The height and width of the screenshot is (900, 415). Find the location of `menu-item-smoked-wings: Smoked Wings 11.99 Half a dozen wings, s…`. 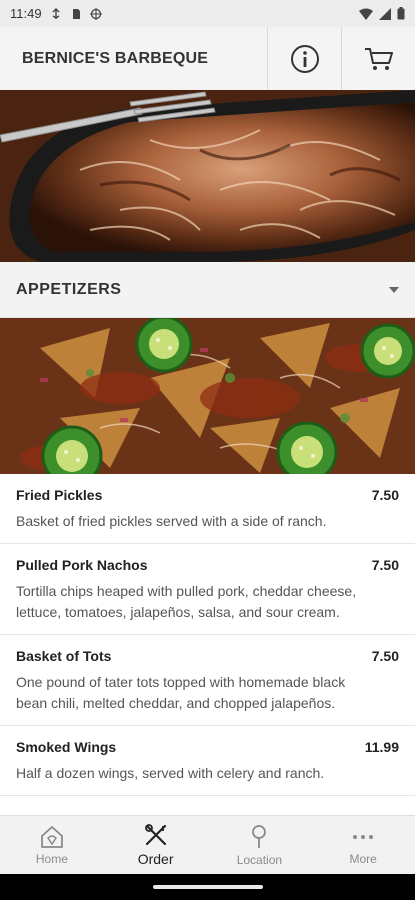

menu-item-smoked-wings: Smoked Wings 11.99 Half a dozen wings, s… is located at coordinates (207, 761).